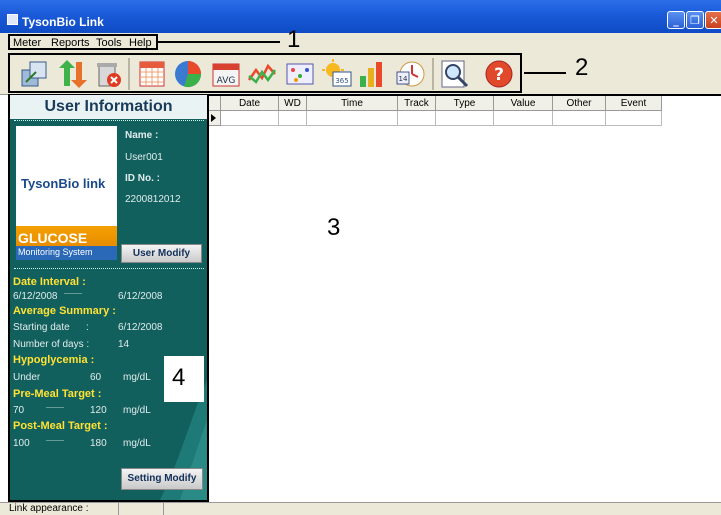  What do you see at coordinates (53, 238) in the screenshot?
I see `glucose-label: GLUCOSE` at bounding box center [53, 238].